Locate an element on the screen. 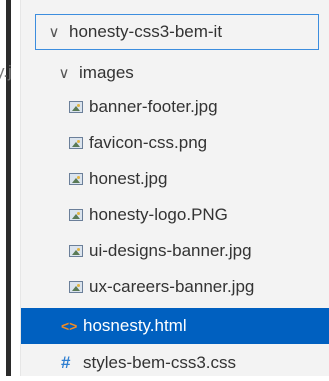  file-honesty-logo-png: honesty-logo.PNG is located at coordinates (175, 215).